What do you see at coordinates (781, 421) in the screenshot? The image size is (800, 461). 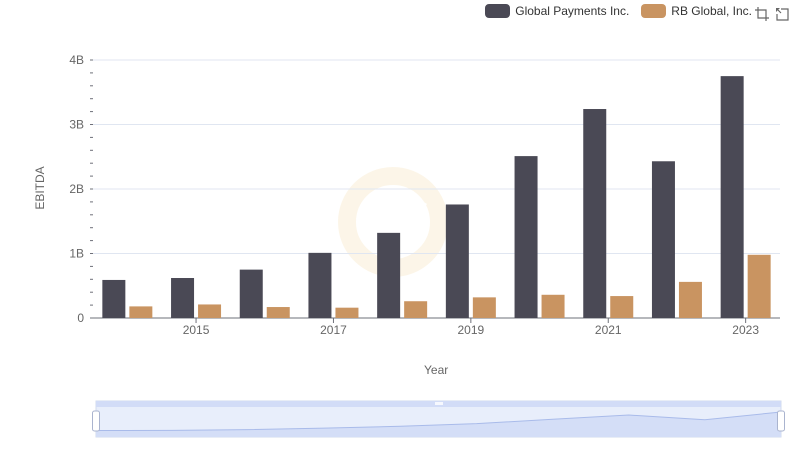 I see `zoom-handle-right` at bounding box center [781, 421].